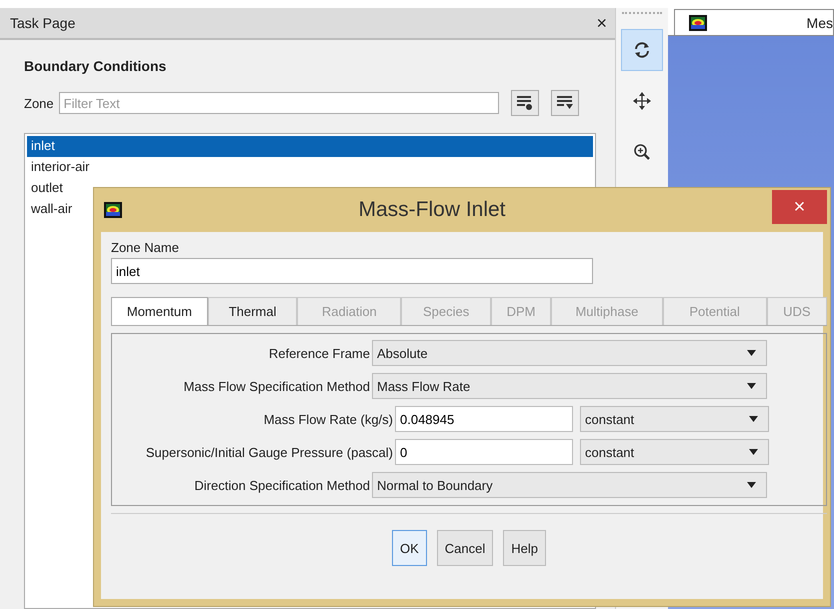 This screenshot has width=834, height=609. What do you see at coordinates (278, 103) in the screenshot?
I see `filter-field: Filter Text` at bounding box center [278, 103].